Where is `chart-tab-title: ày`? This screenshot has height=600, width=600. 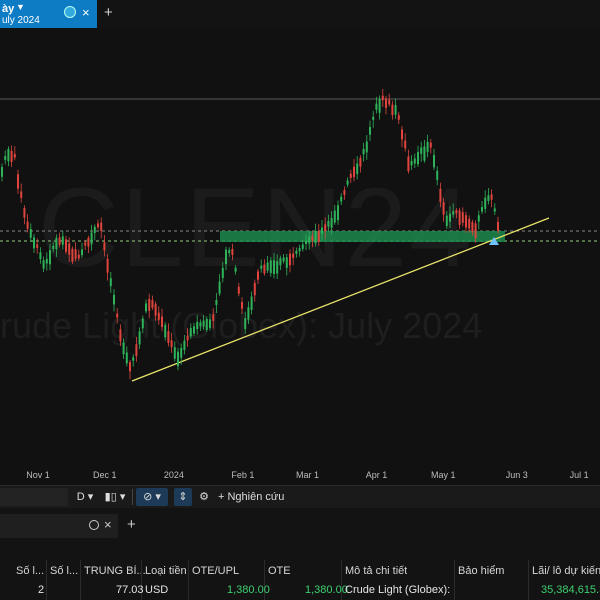 chart-tab-title: ày is located at coordinates (8, 9).